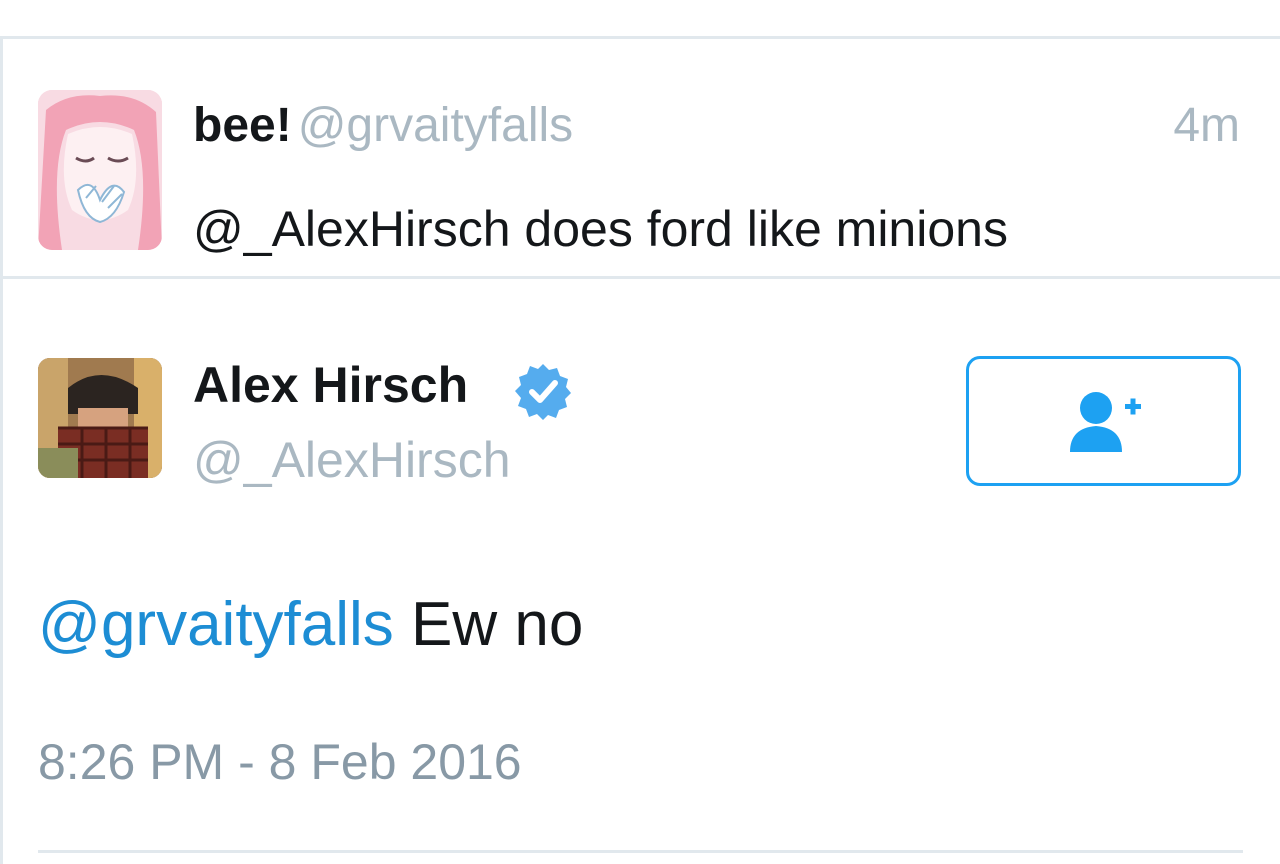  I want to click on divider, so click(640, 851).